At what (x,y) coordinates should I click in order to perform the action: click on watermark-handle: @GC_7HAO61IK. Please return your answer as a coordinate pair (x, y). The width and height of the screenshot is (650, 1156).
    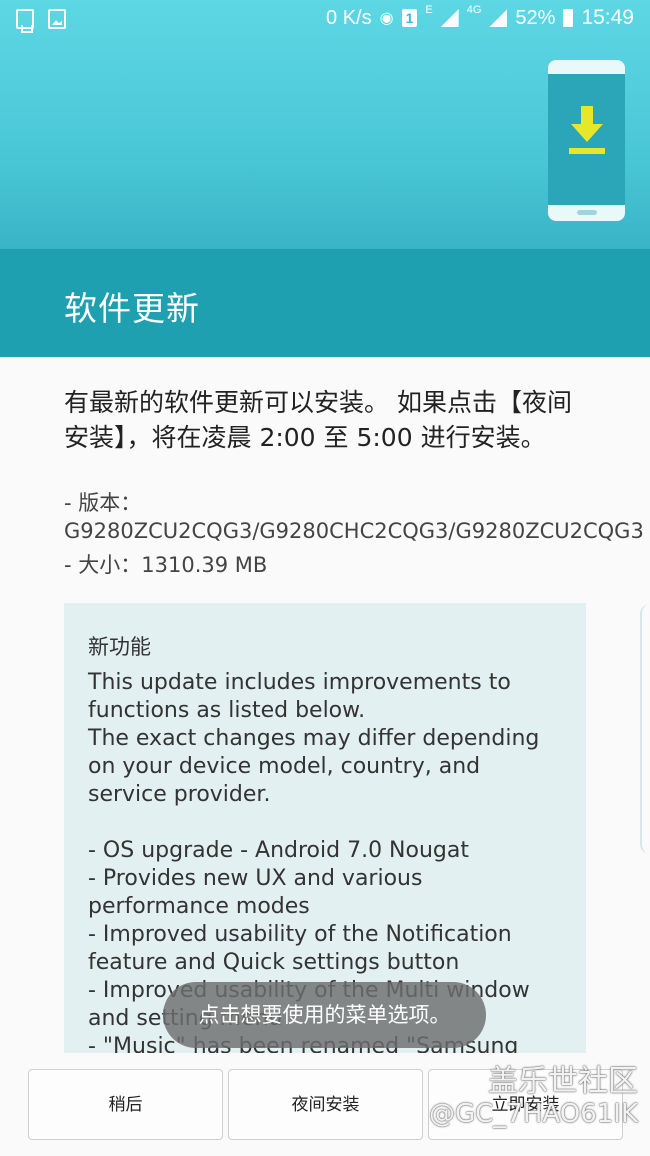
    Looking at the image, I should click on (533, 1114).